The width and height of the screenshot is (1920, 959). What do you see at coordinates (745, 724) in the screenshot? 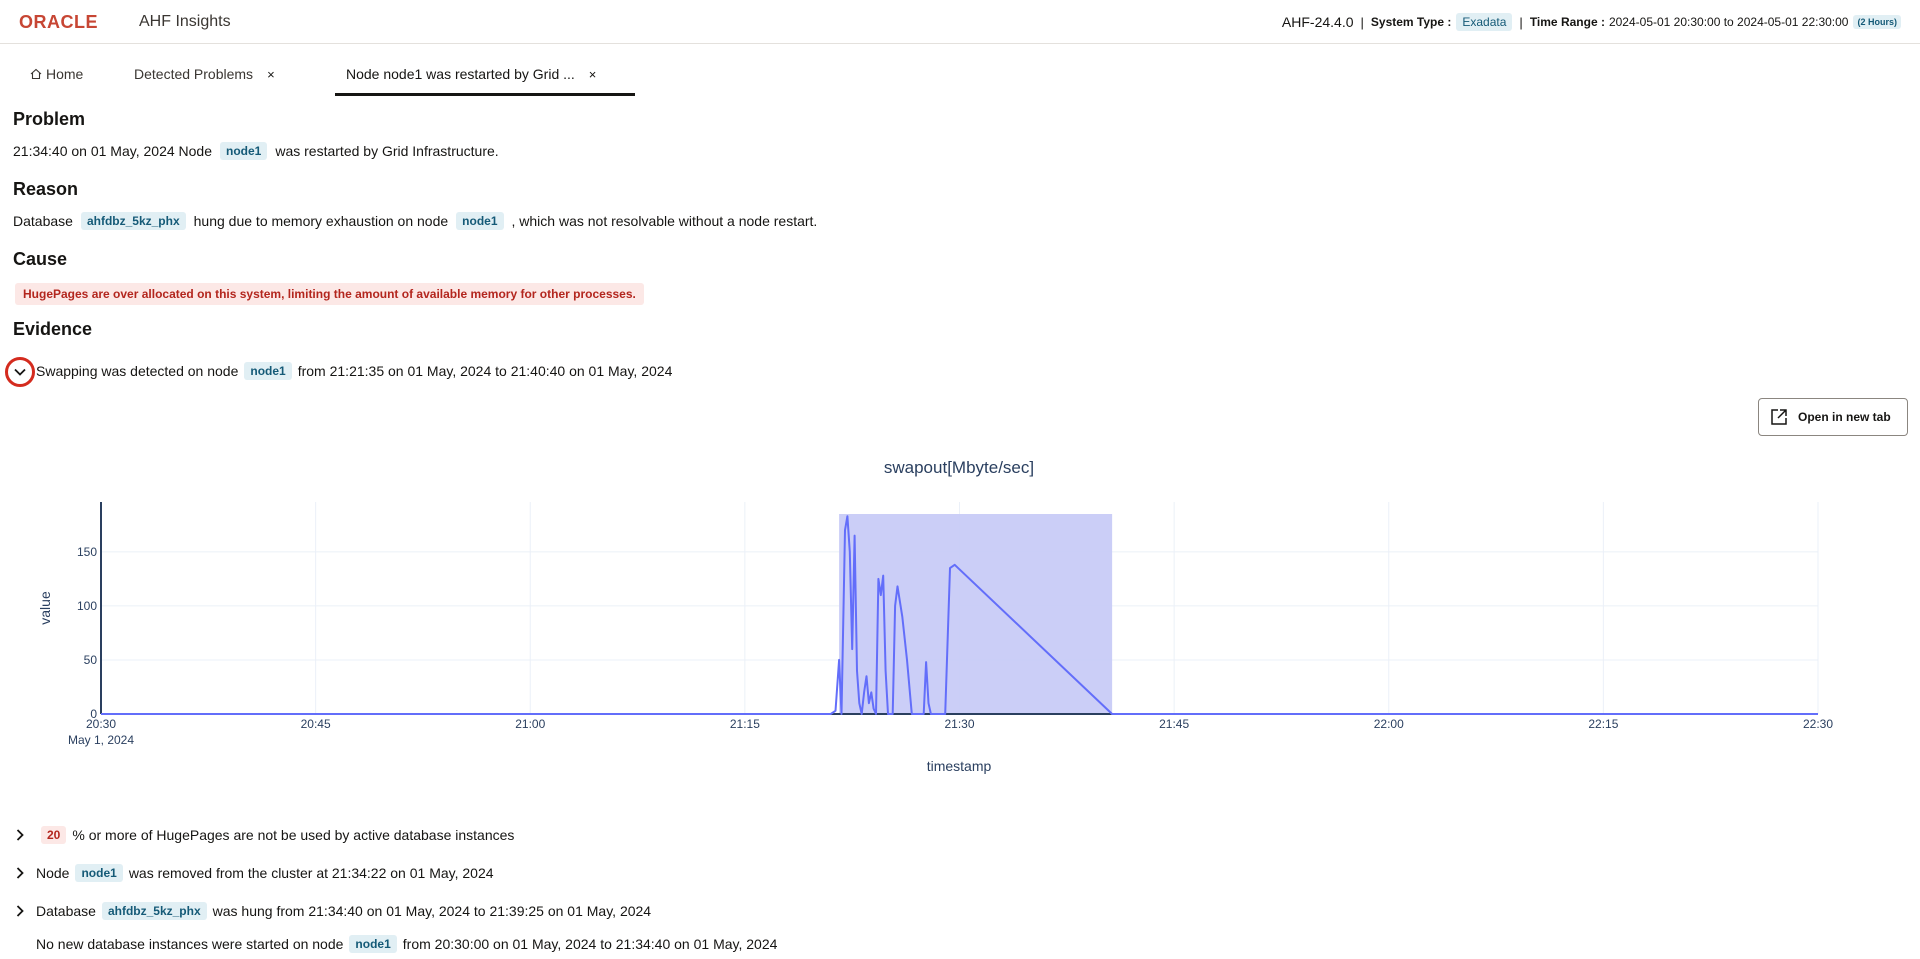
I see `x-tick-label: 21:15` at bounding box center [745, 724].